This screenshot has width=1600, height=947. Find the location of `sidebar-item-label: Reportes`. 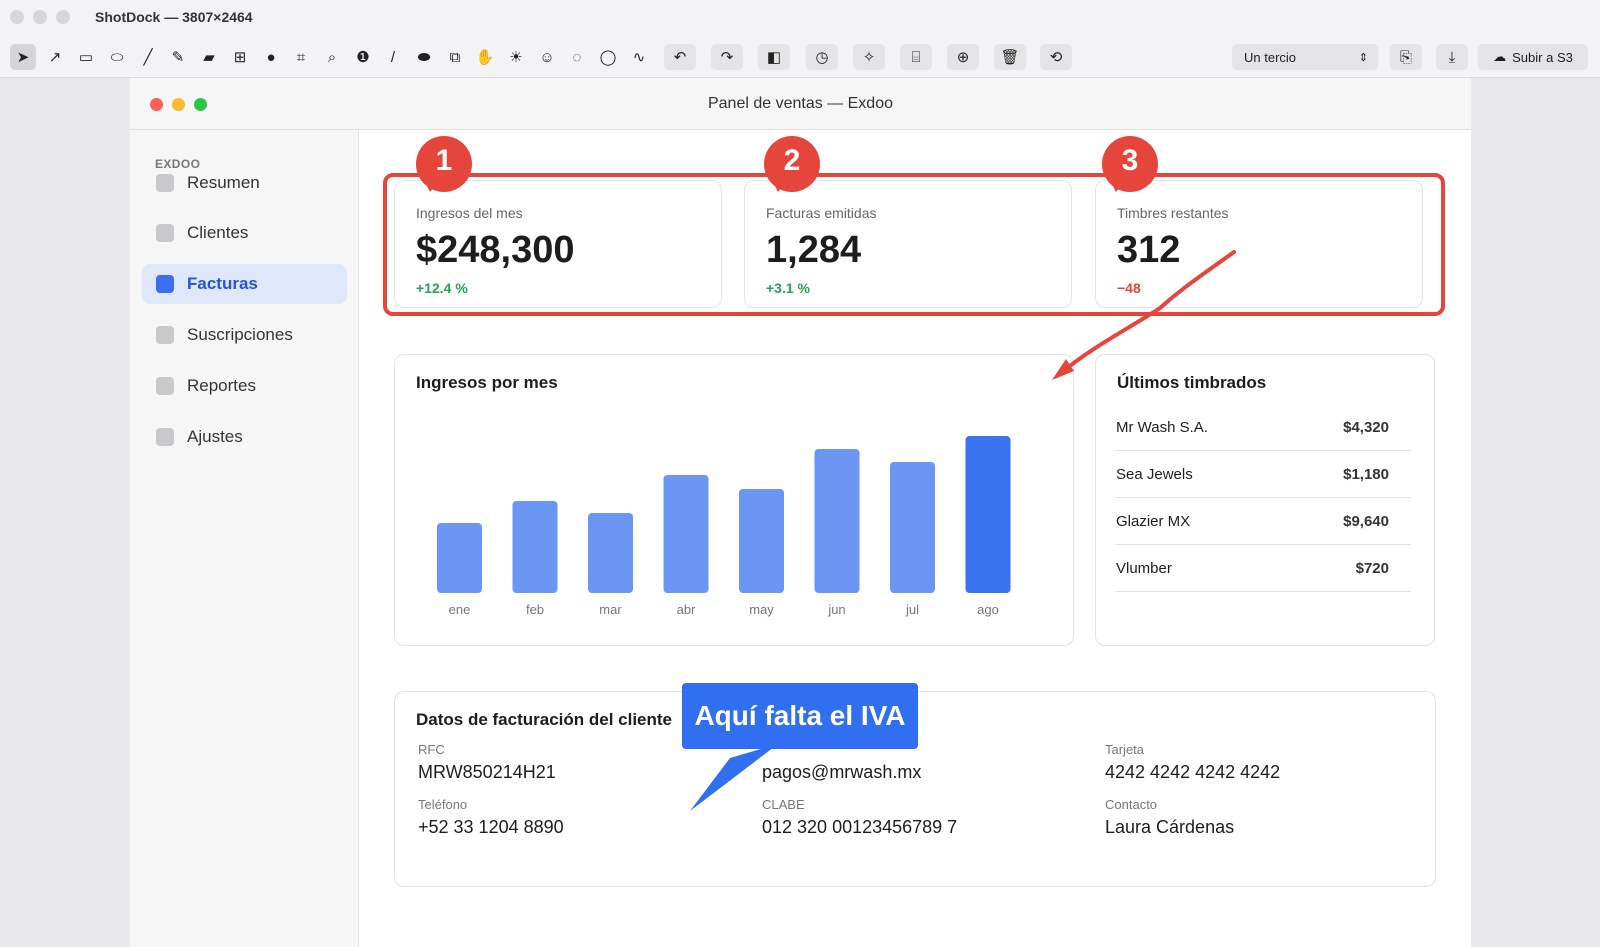

sidebar-item-label: Reportes is located at coordinates (221, 385).